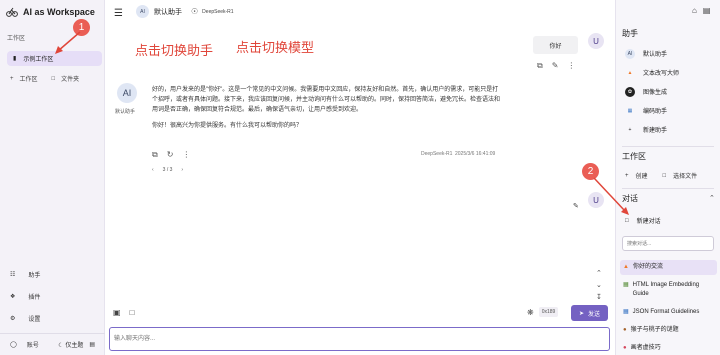 The width and height of the screenshot is (720, 355). What do you see at coordinates (652, 72) in the screenshot?
I see `assistant-item-rewriter: ▲ 文本改写大师` at bounding box center [652, 72].